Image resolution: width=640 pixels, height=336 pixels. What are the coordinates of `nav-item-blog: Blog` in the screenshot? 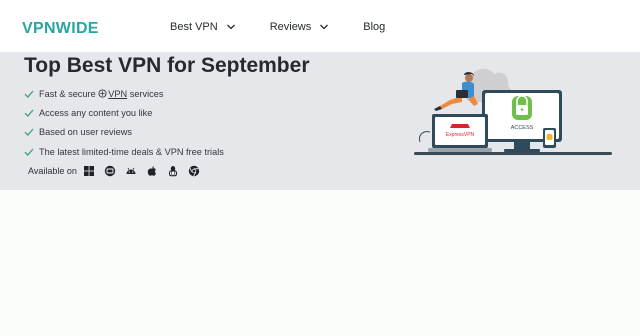 It's located at (374, 27).